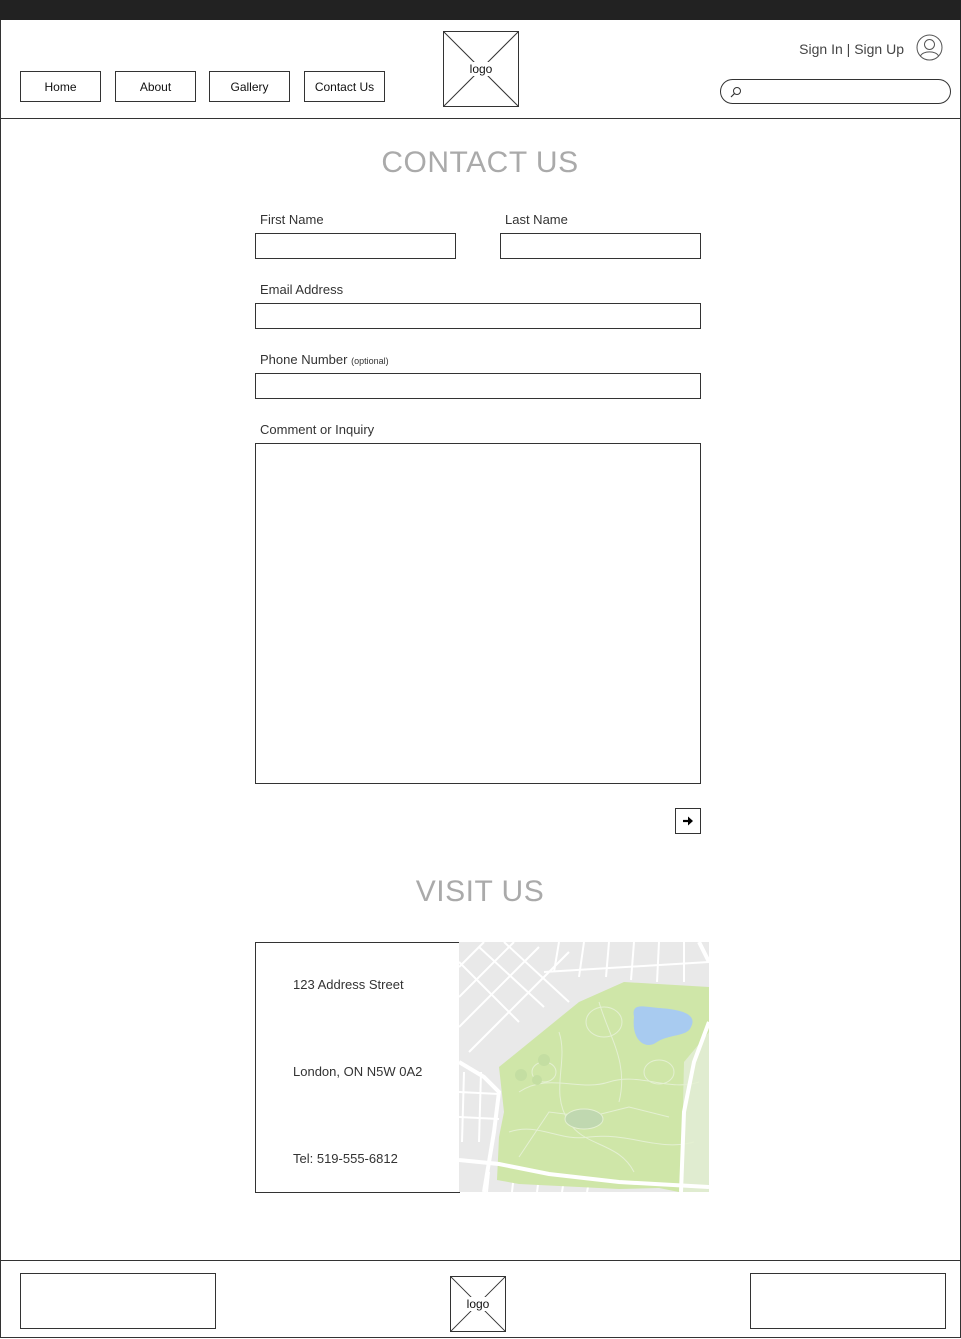 The image size is (961, 1339). Describe the element at coordinates (600, 246) in the screenshot. I see `last-name-field` at that location.